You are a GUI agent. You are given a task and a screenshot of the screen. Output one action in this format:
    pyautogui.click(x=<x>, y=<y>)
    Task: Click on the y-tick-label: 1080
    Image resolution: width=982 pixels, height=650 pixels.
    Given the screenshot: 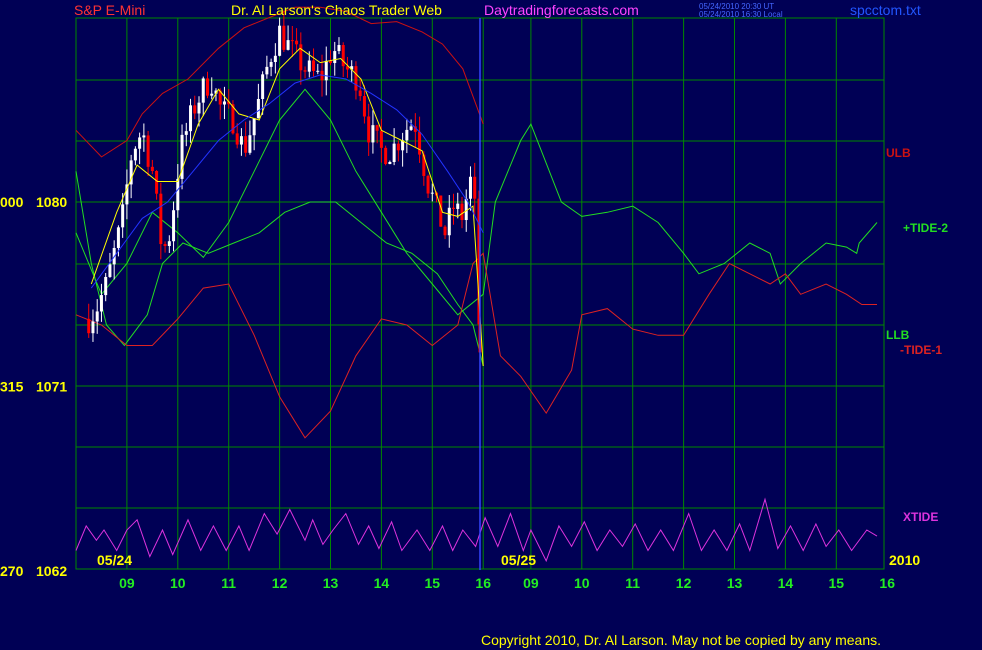 What is the action you would take?
    pyautogui.click(x=51, y=202)
    